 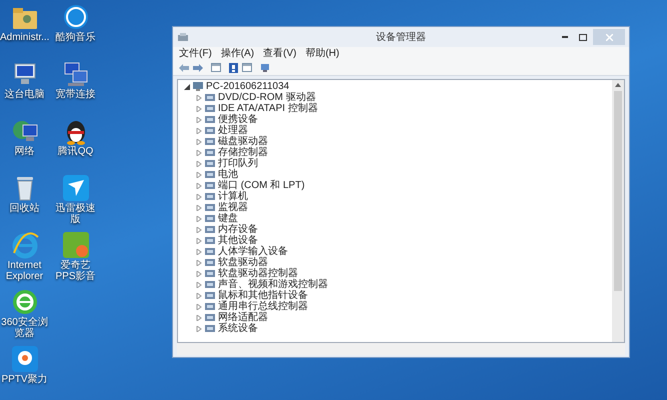 What do you see at coordinates (187, 87) in the screenshot?
I see `collapse-caret-icon` at bounding box center [187, 87].